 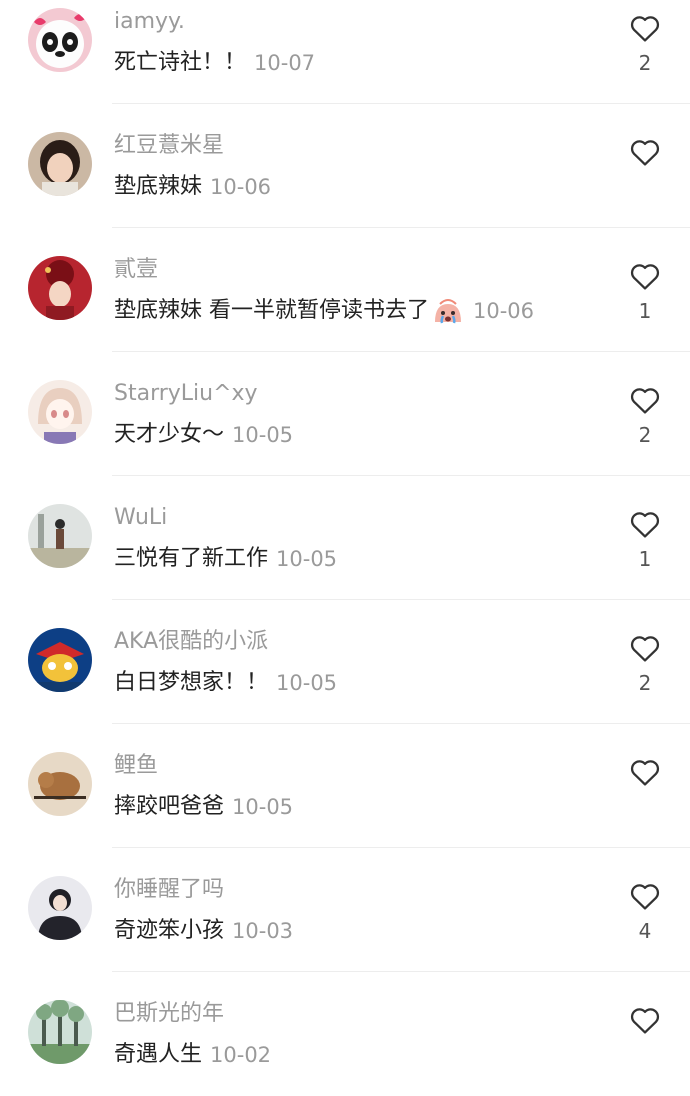 I want to click on comment-username: 貳壹, so click(x=136, y=270).